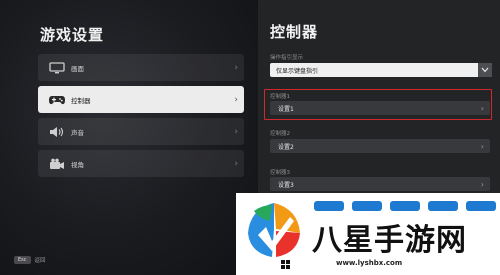  What do you see at coordinates (380, 146) in the screenshot?
I see `controller2-select: 设置2 ›` at bounding box center [380, 146].